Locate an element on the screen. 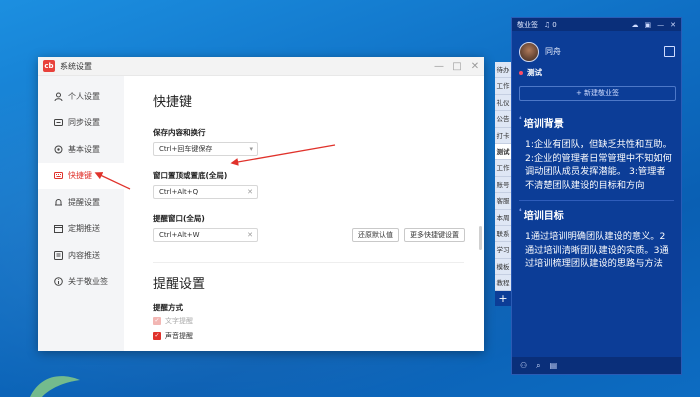  tab-this-week: 本周 is located at coordinates (503, 217).